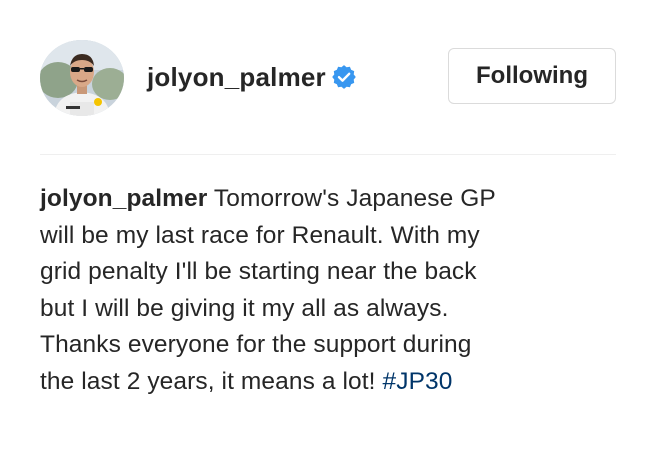  I want to click on header-divider, so click(328, 154).